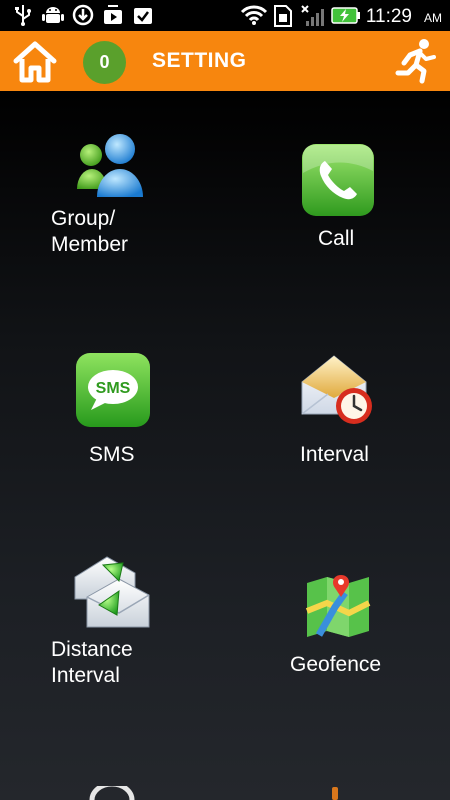  What do you see at coordinates (254, 15) in the screenshot?
I see `wifi-icon` at bounding box center [254, 15].